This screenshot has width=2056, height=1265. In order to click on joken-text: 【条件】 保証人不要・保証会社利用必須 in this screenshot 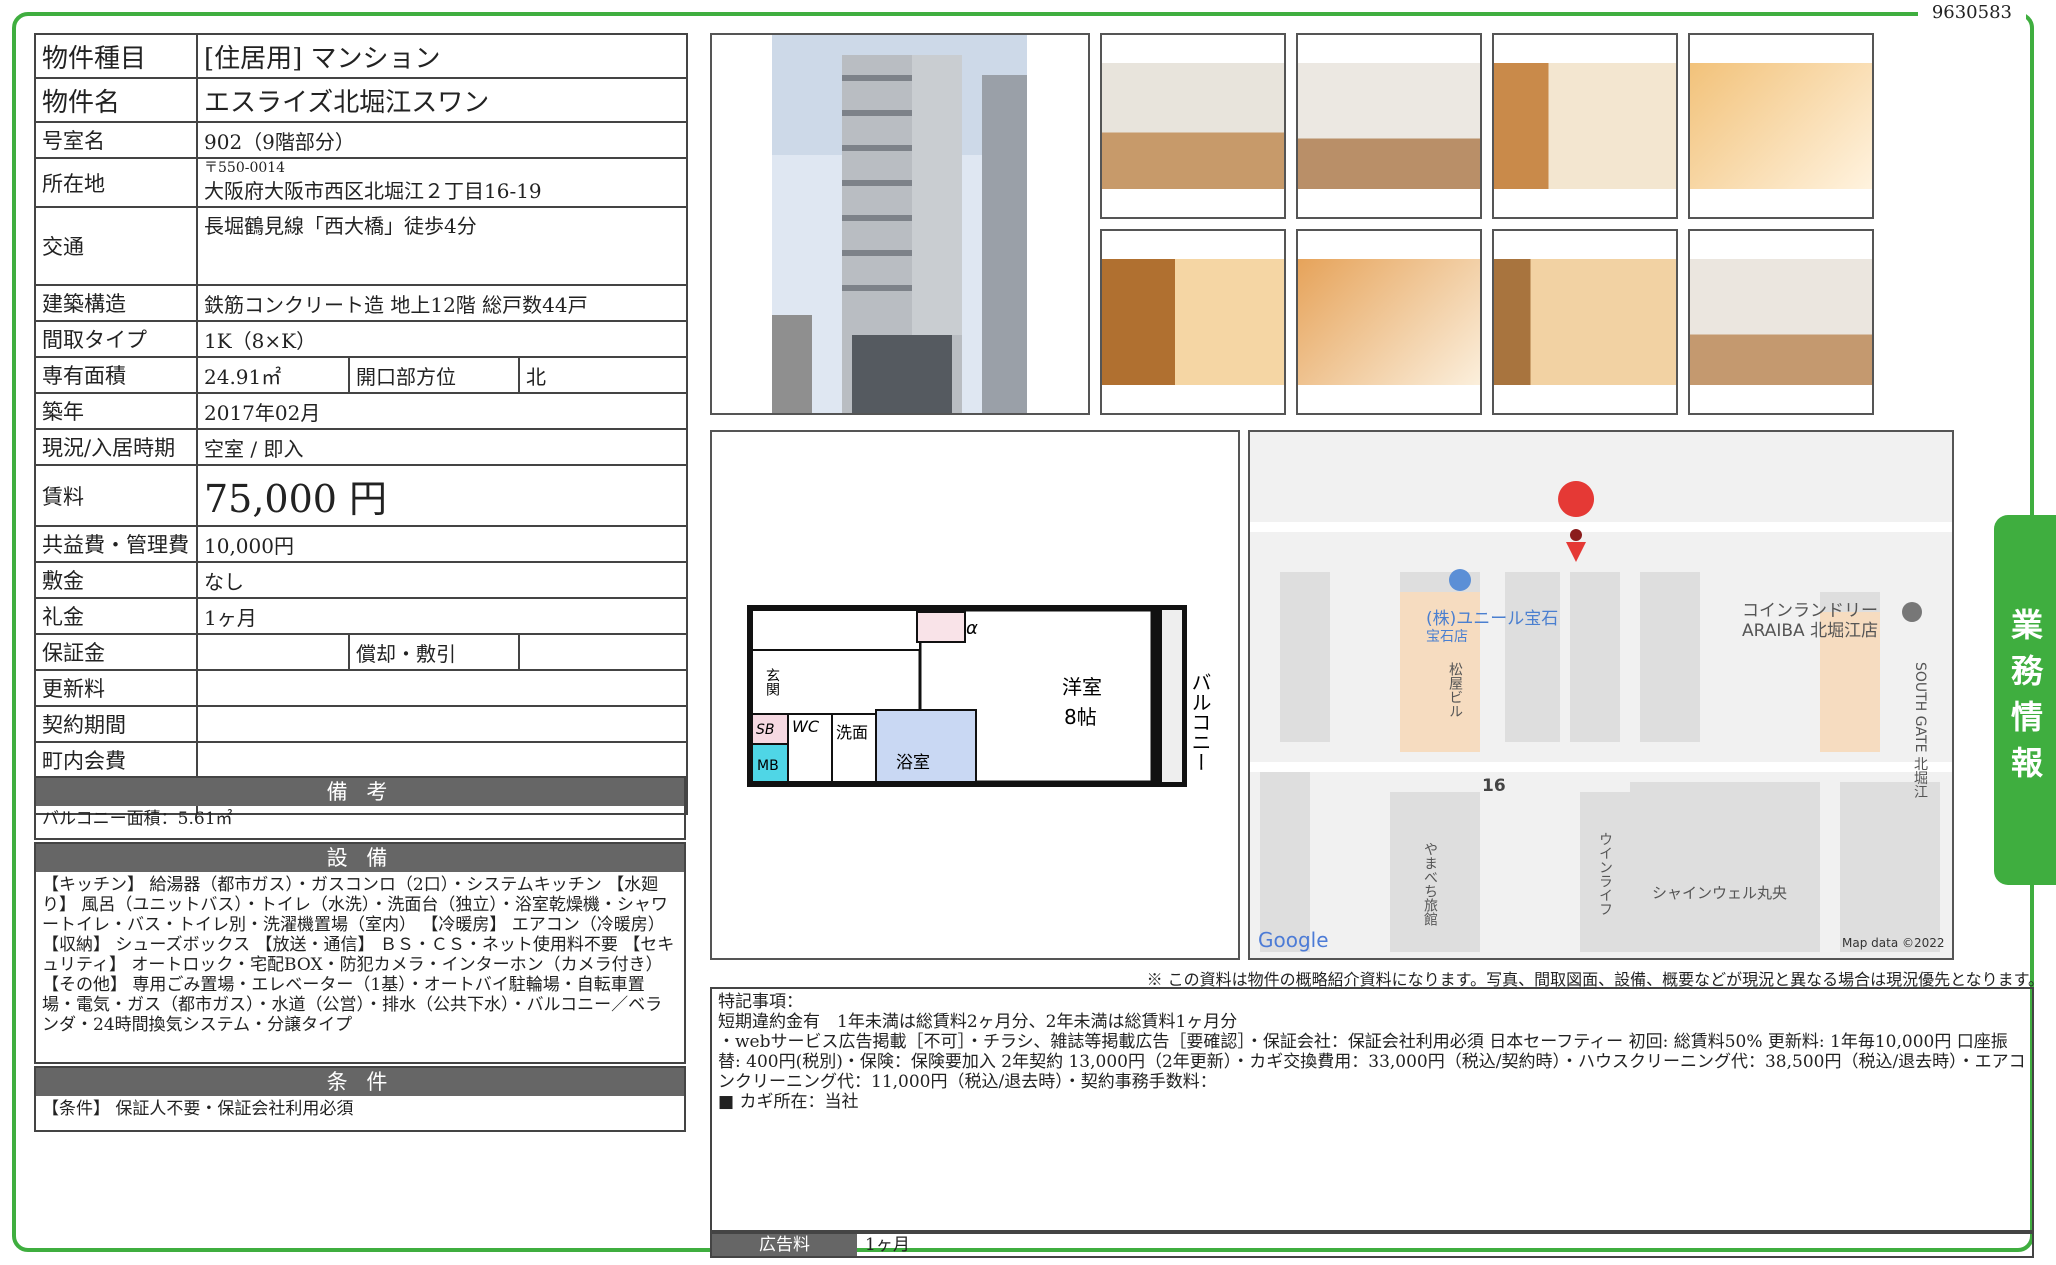, I will do `click(198, 1109)`.